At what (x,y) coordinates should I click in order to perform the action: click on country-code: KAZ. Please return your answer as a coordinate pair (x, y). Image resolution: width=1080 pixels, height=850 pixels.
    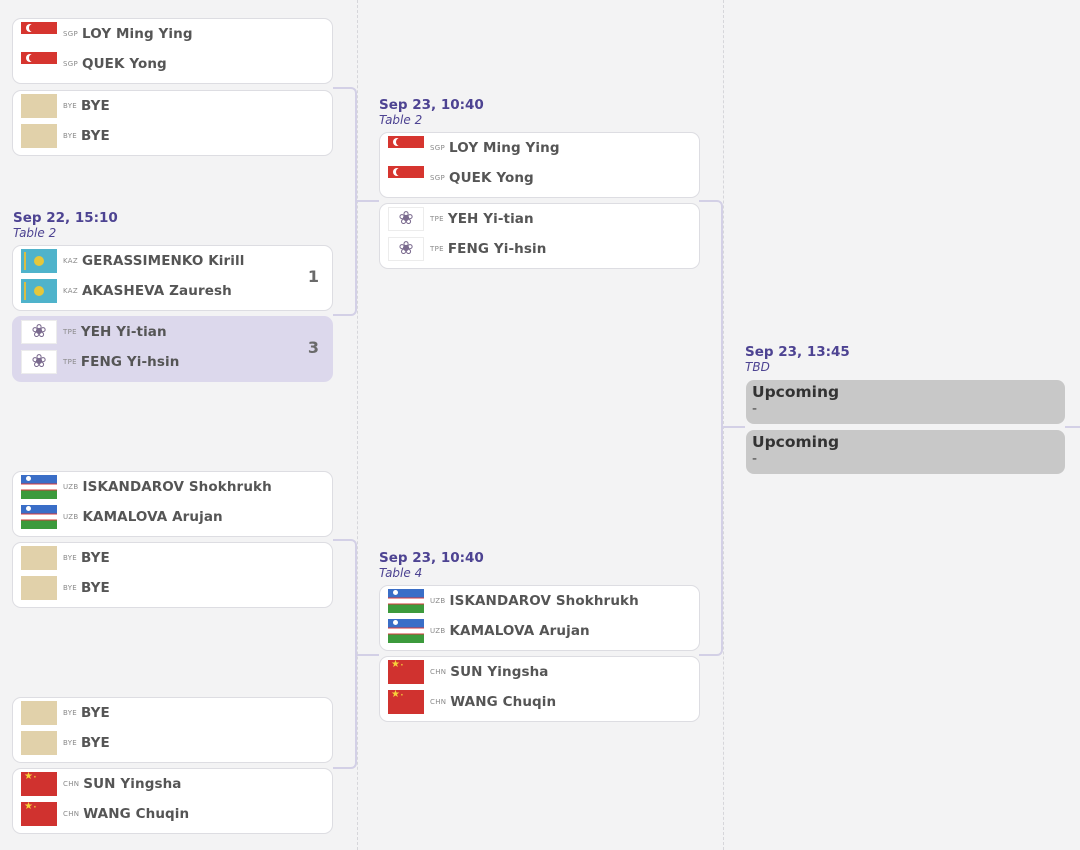
    Looking at the image, I should click on (70, 261).